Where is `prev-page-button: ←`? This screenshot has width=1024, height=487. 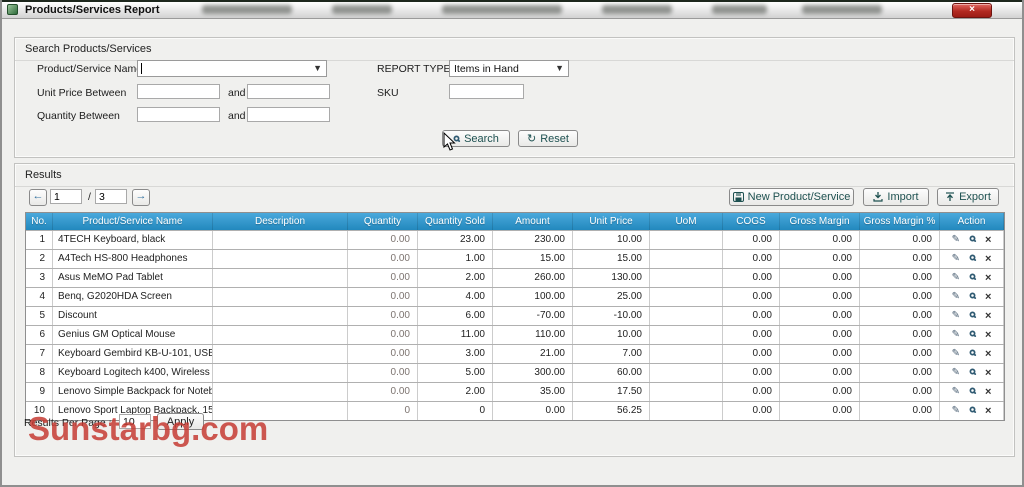
prev-page-button: ← is located at coordinates (38, 197).